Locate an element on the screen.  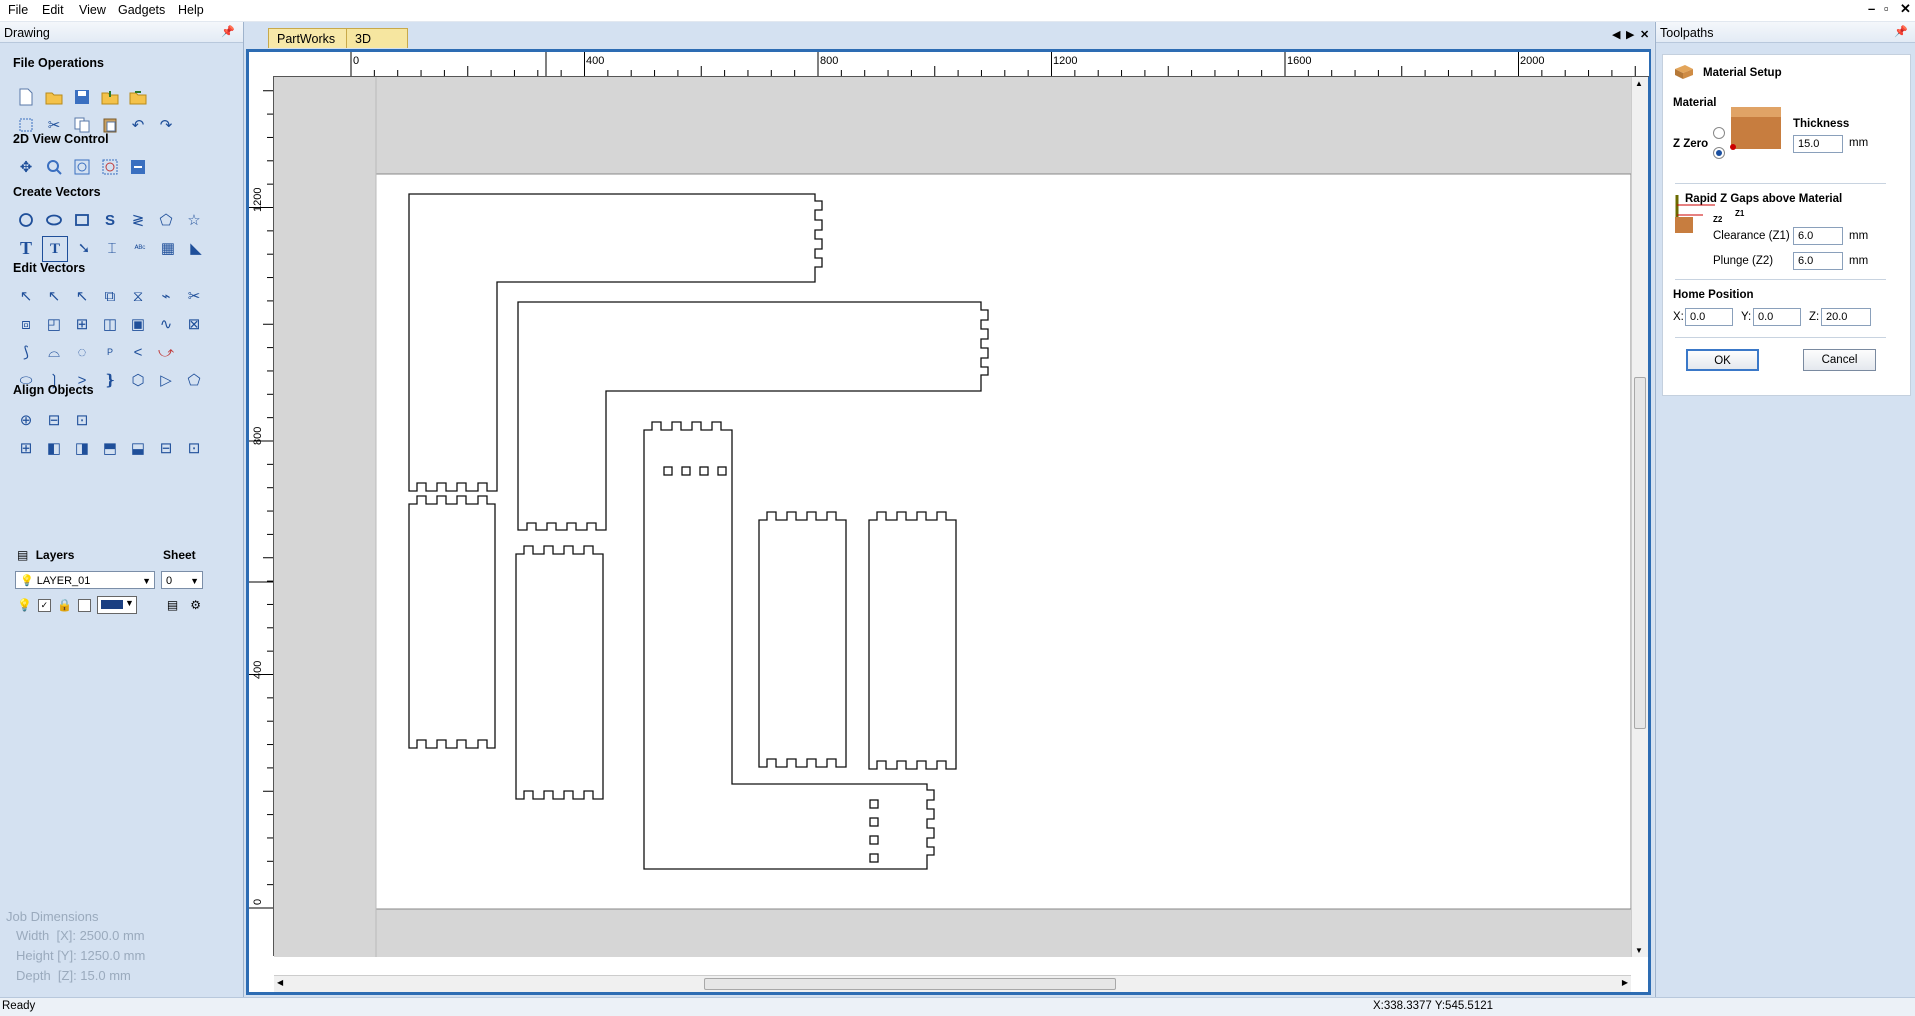
align-h-center-icon: ⊟ is located at coordinates (54, 420).